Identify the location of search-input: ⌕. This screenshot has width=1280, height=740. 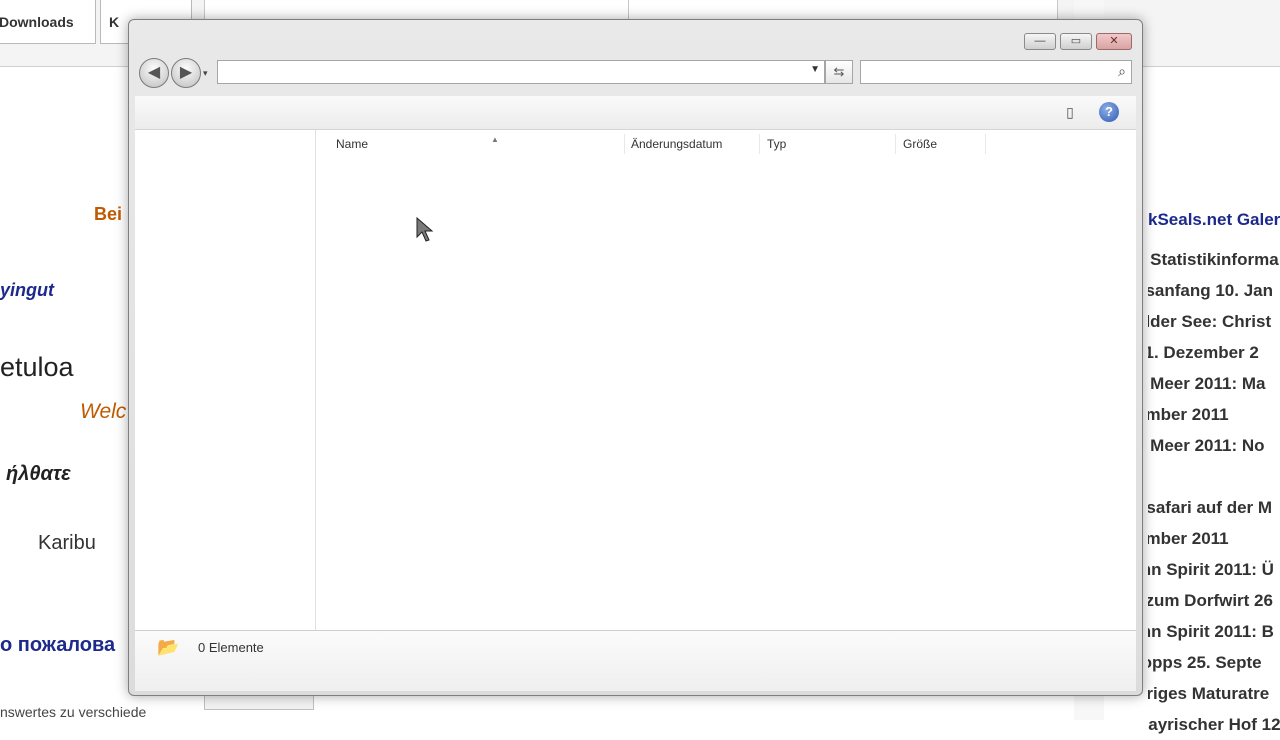
(996, 72).